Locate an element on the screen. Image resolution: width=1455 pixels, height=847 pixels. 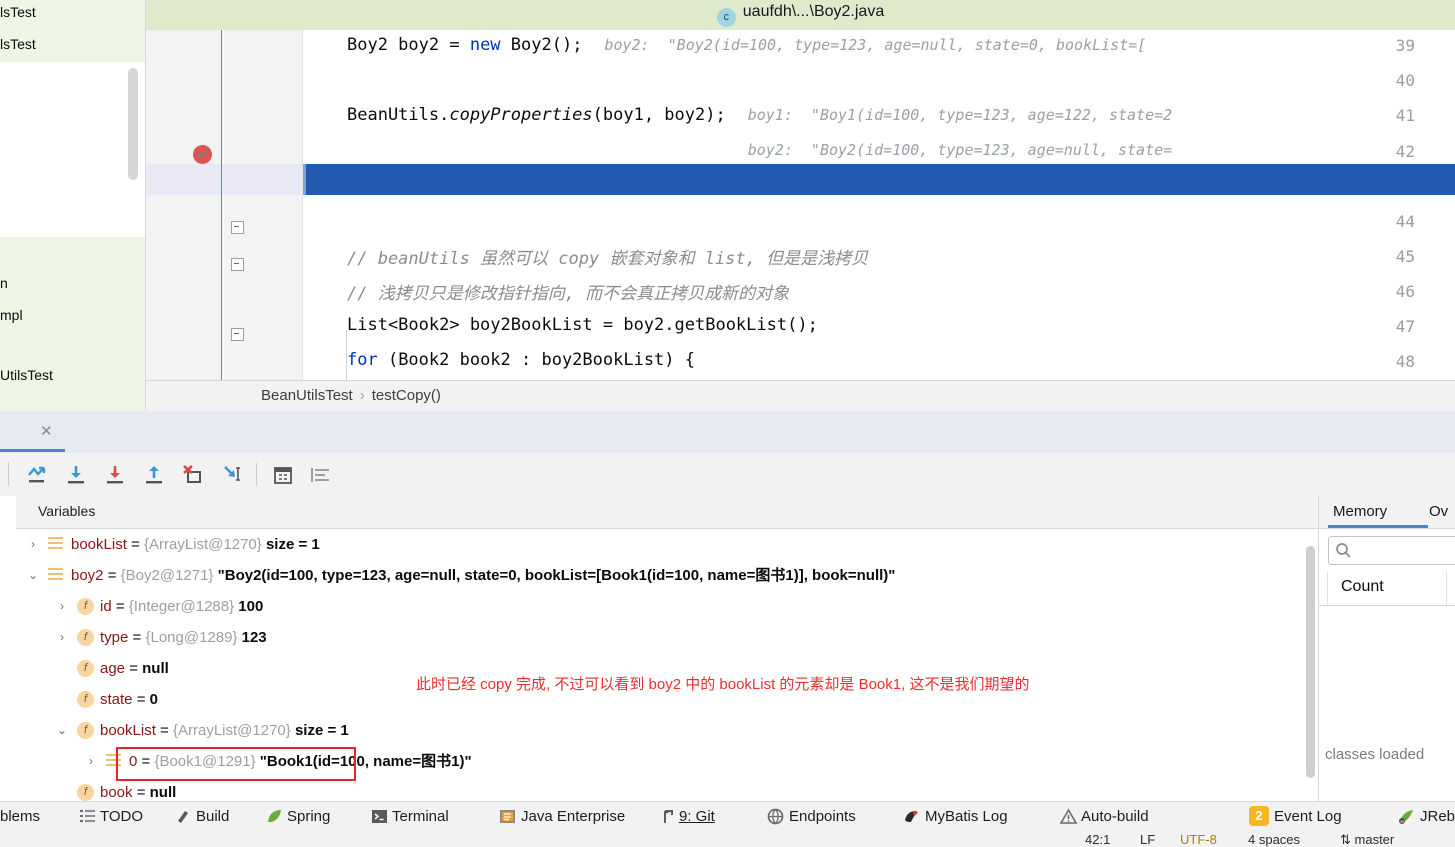
memory-panel: Memory Ov Count classes loaded is located at coordinates (1386, 648).